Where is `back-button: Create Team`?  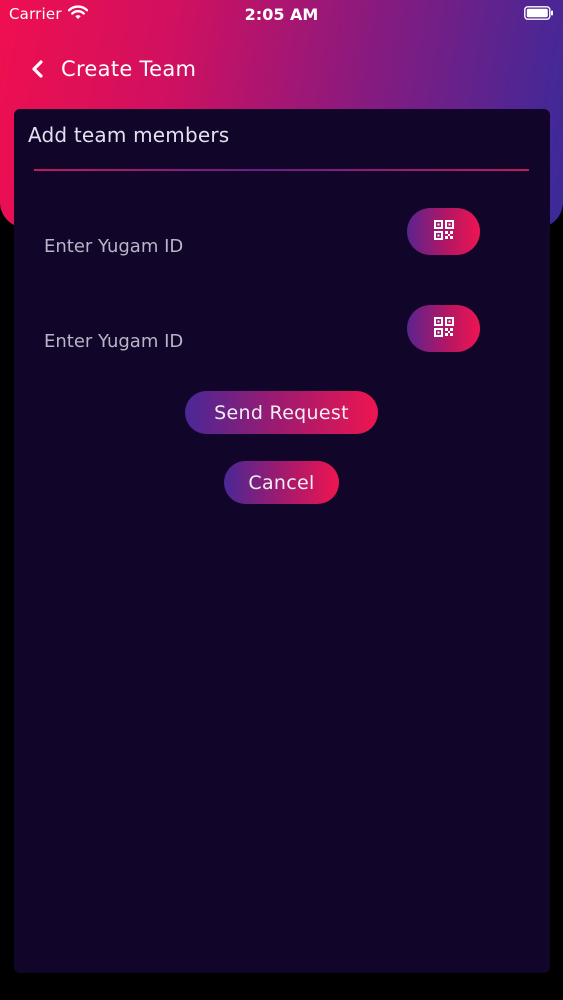 back-button: Create Team is located at coordinates (113, 69).